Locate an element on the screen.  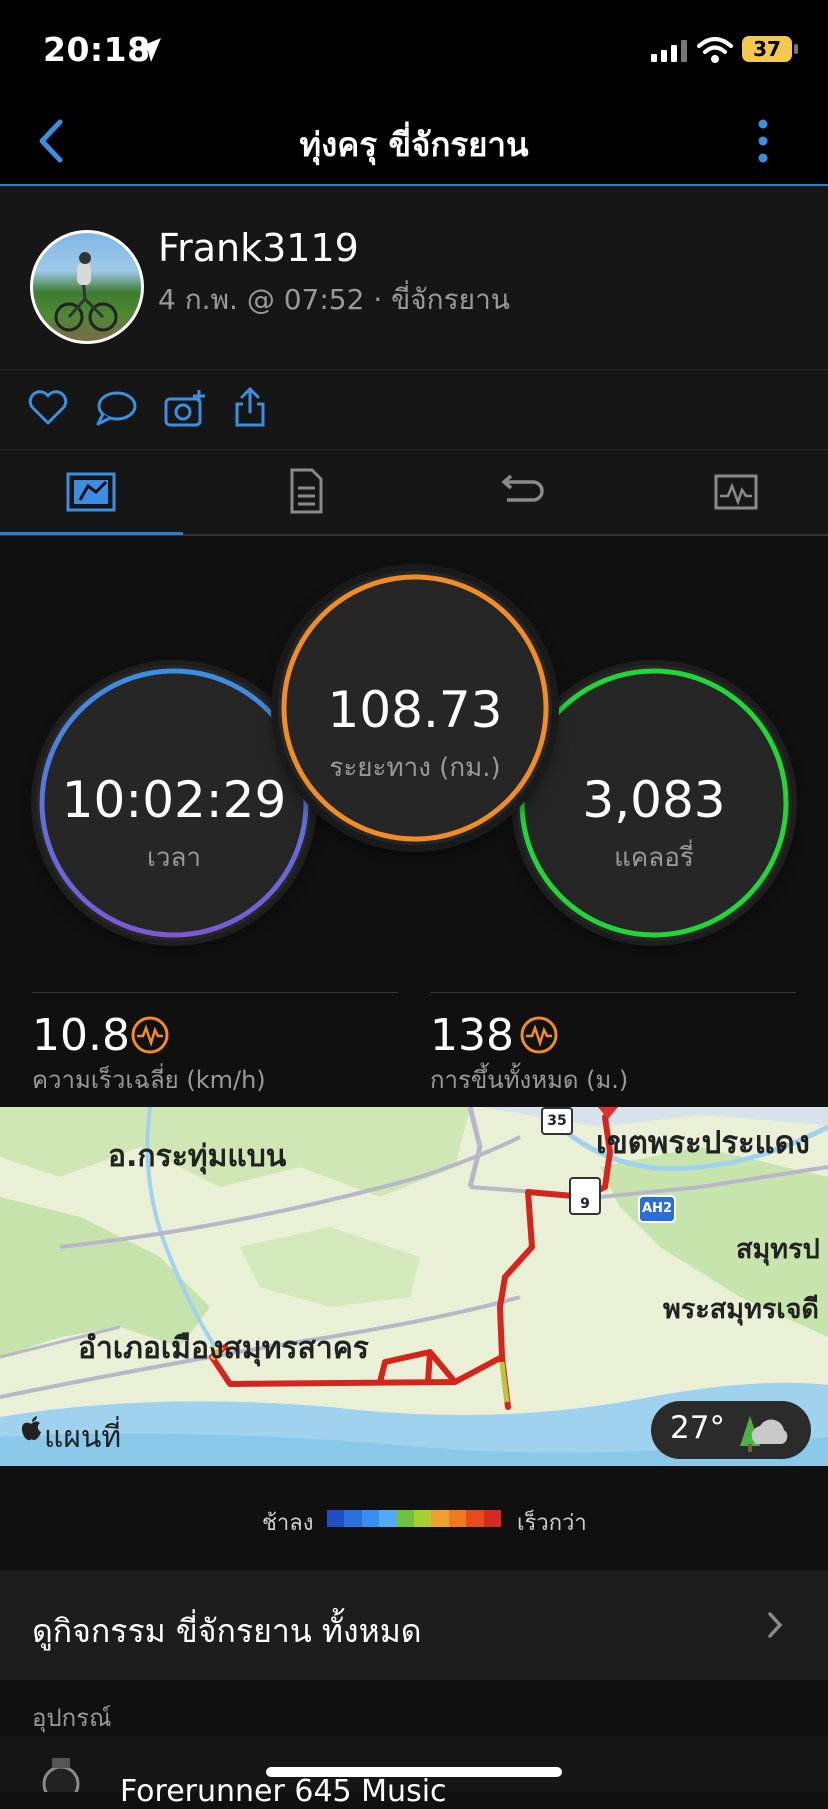
activity-tabs is located at coordinates (414, 493).